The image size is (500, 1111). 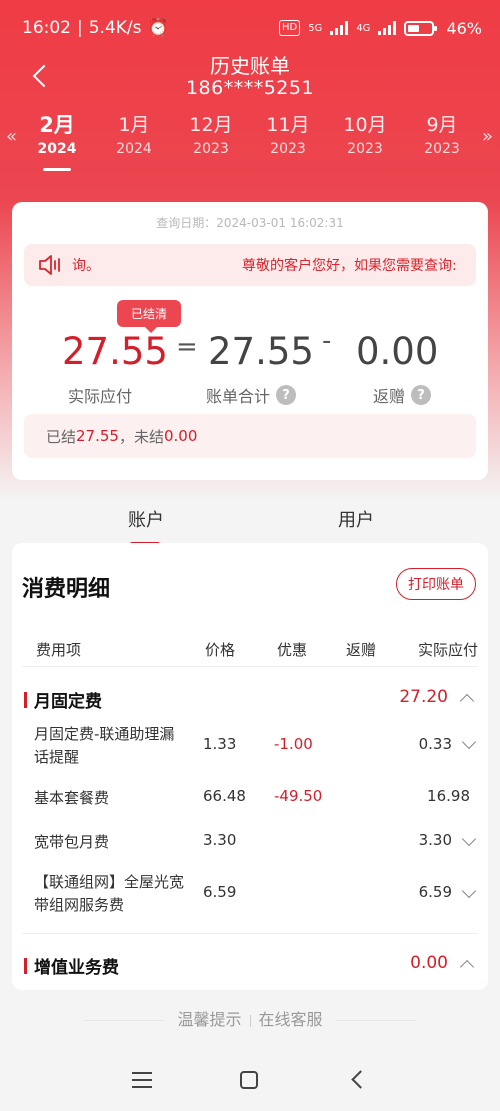 I want to click on online-service-link: 在线客服, so click(x=291, y=1019).